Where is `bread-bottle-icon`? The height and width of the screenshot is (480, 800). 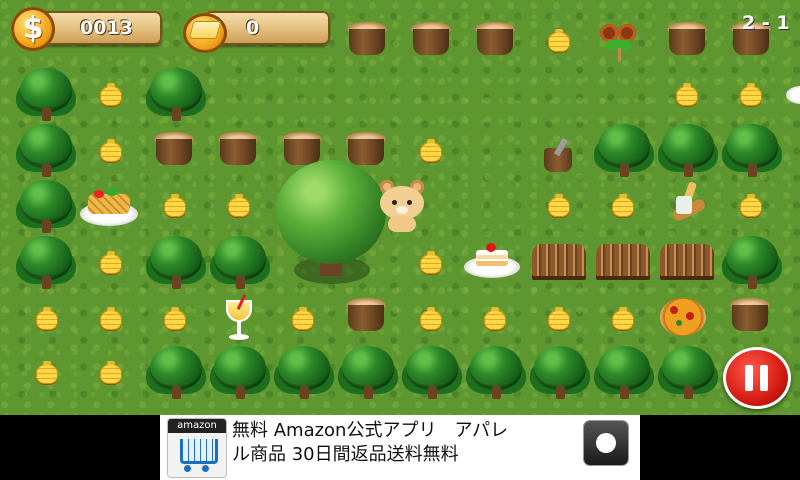
bread-bottle-icon is located at coordinates (688, 204).